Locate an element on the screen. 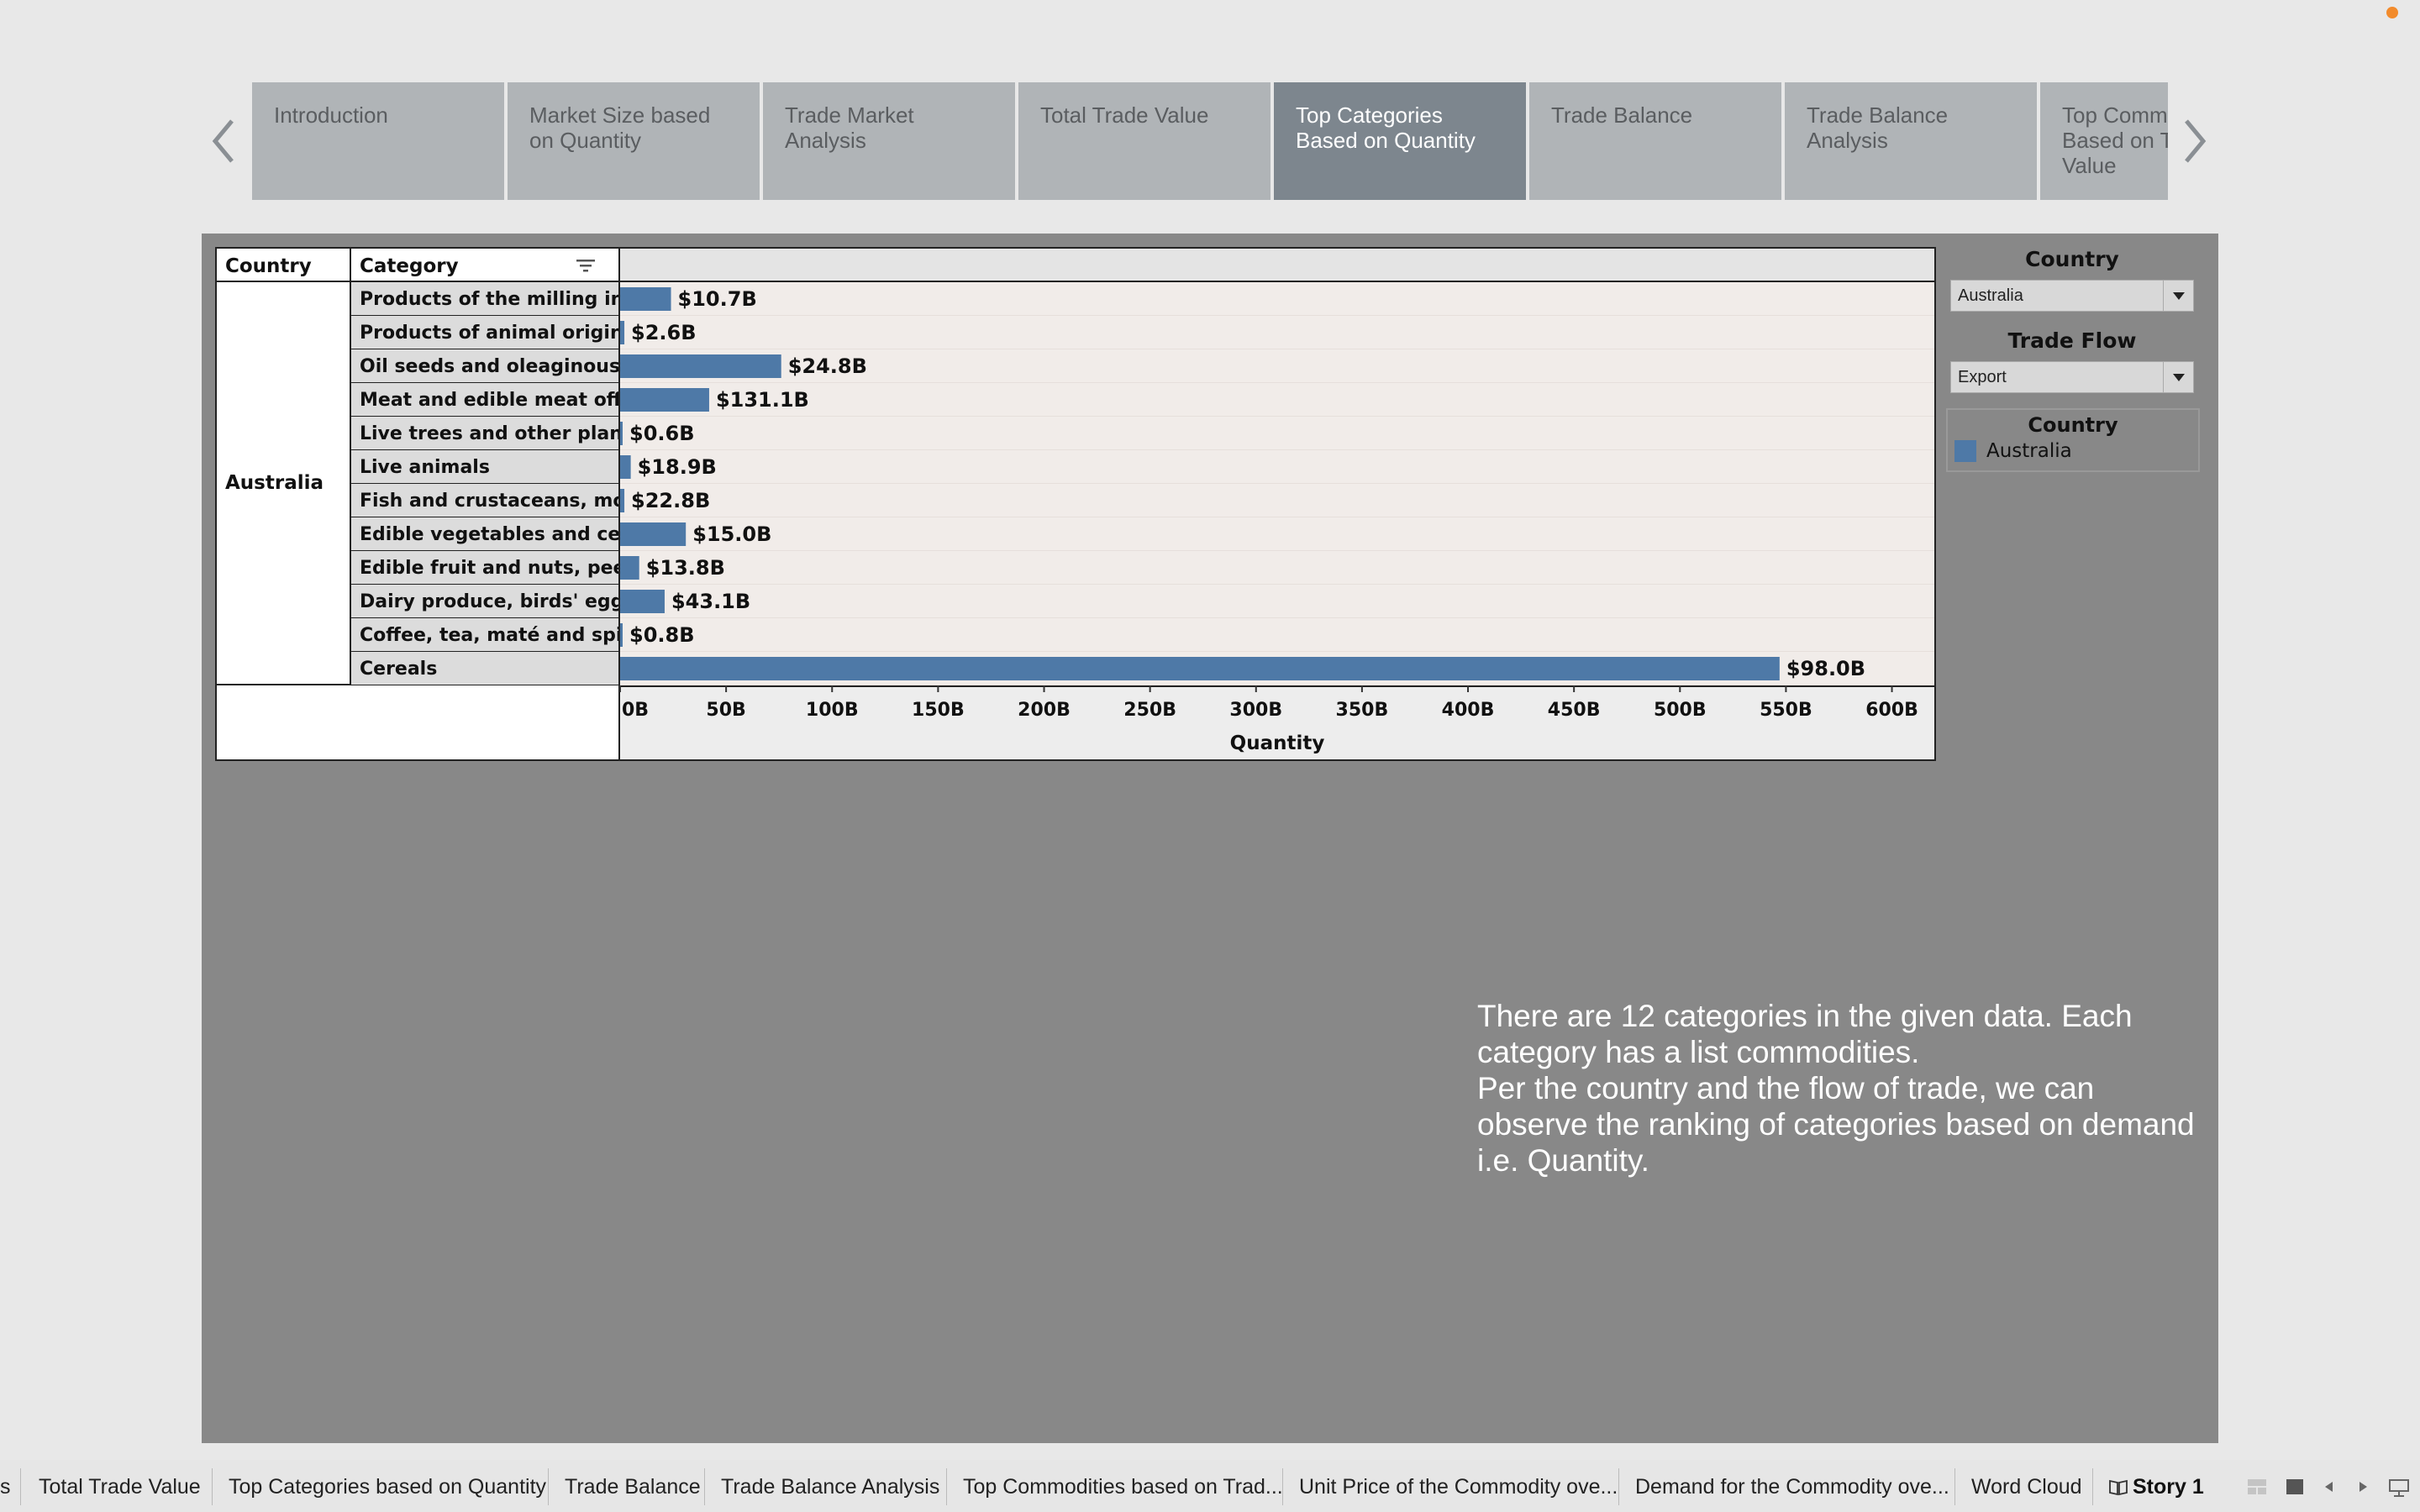  story-point-market-size: Market Size based on Quantity is located at coordinates (634, 141).